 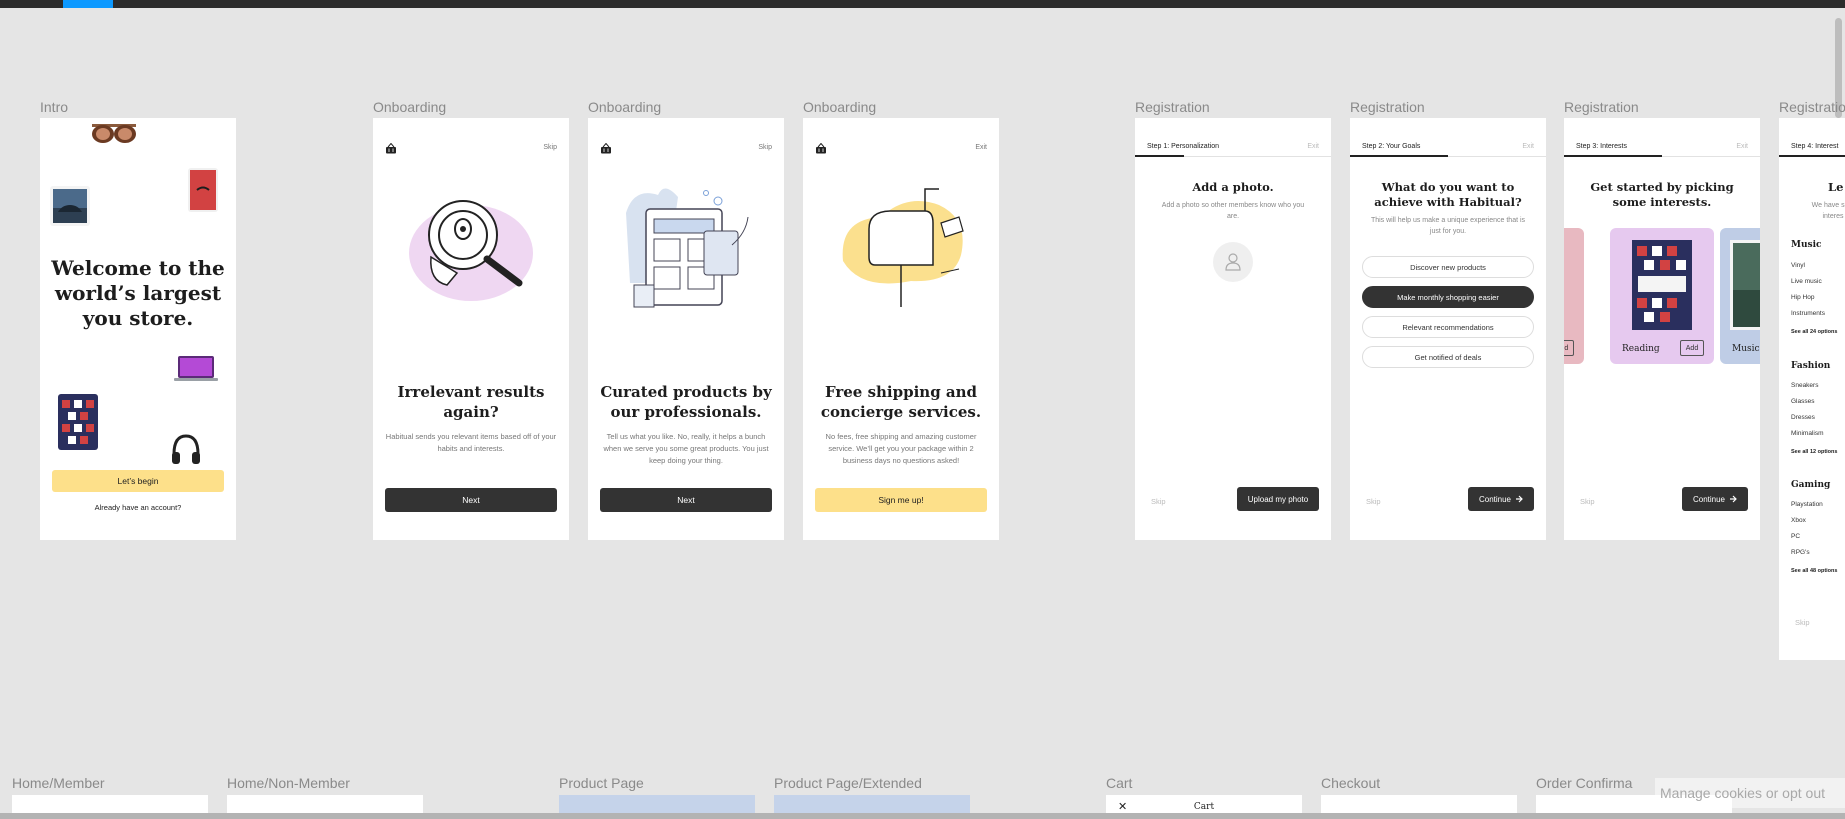 I want to click on step-label: Step 2: Your Goals, so click(x=1391, y=146).